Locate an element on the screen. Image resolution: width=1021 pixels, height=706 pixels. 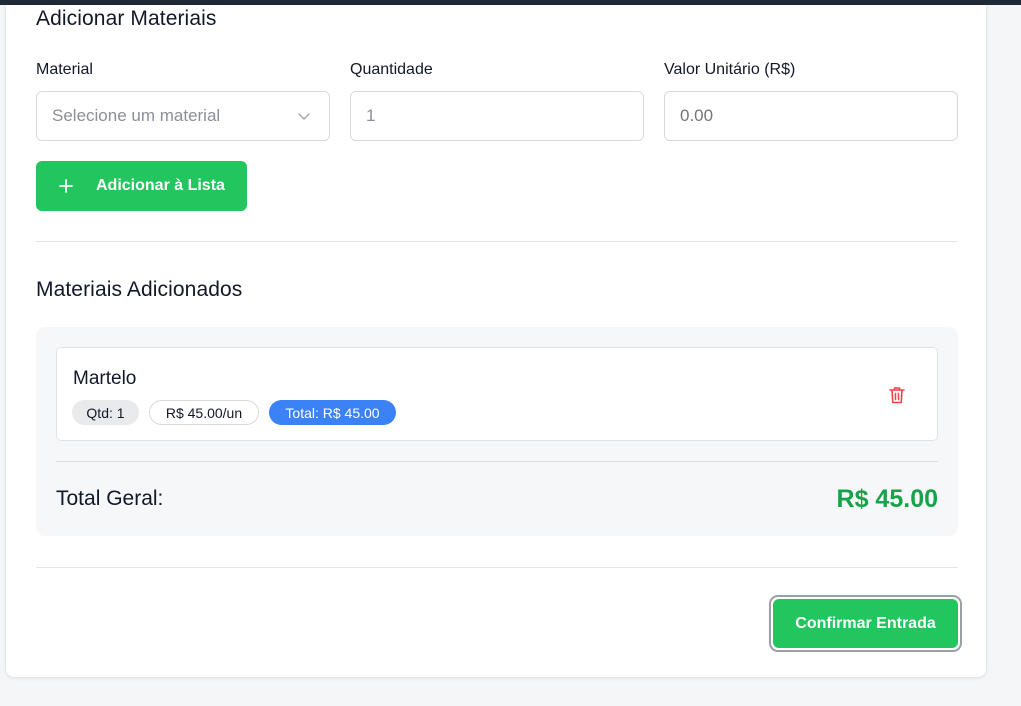
quantity-field-wrapper is located at coordinates (497, 116).